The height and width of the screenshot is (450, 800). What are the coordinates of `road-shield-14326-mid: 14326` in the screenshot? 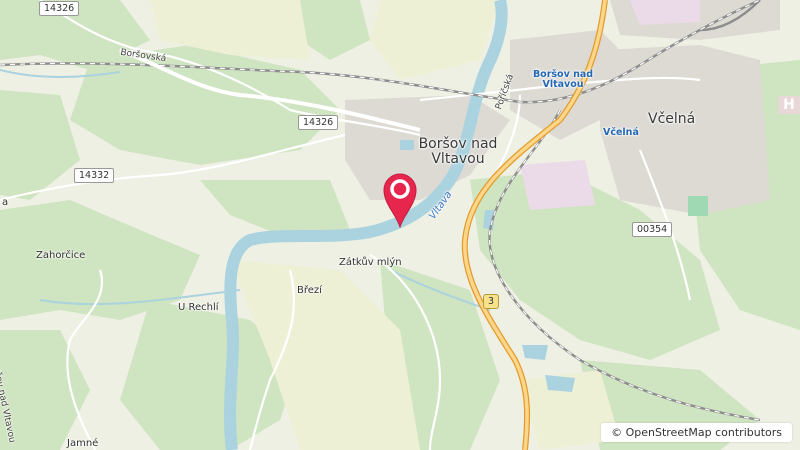 It's located at (318, 122).